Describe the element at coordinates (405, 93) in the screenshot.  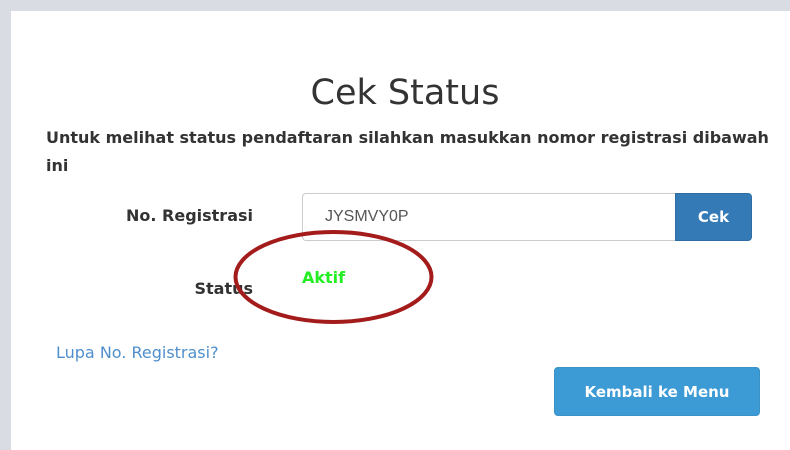
I see `page-title: Cek Status` at that location.